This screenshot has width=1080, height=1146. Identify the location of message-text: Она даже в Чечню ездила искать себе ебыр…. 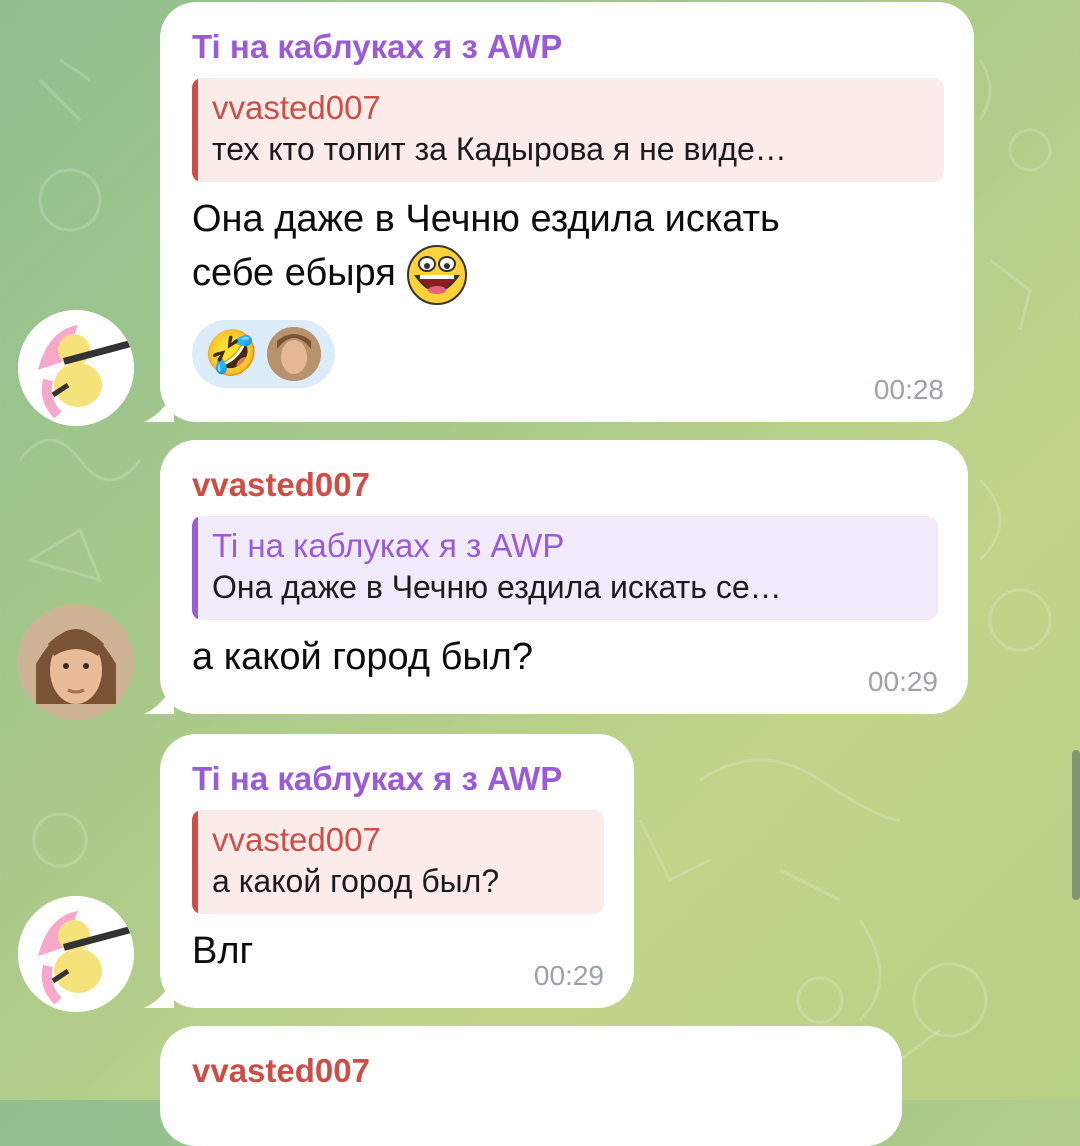
(568, 250).